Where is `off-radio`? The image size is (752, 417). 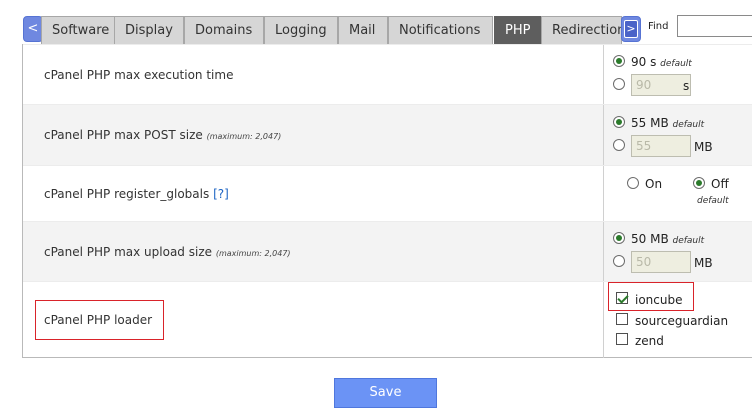
off-radio is located at coordinates (699, 183).